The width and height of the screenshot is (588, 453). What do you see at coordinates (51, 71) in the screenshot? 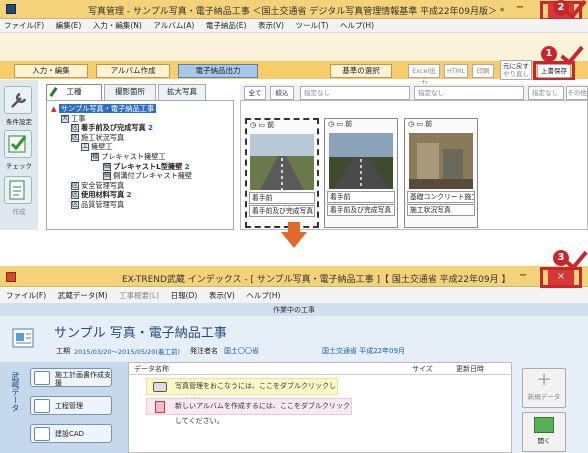
I see `tab-input-edit: 入力・編集` at bounding box center [51, 71].